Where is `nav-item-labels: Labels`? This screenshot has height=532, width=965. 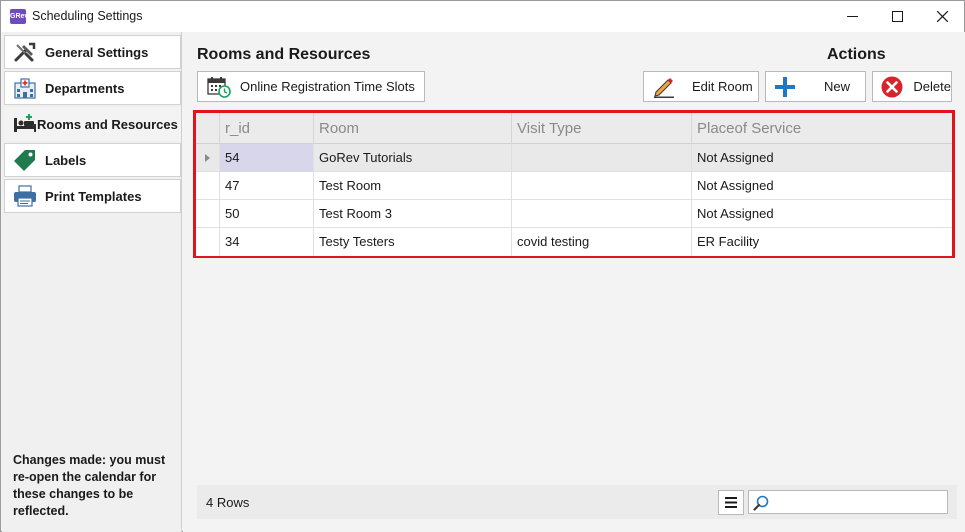
nav-item-labels: Labels is located at coordinates (92, 160).